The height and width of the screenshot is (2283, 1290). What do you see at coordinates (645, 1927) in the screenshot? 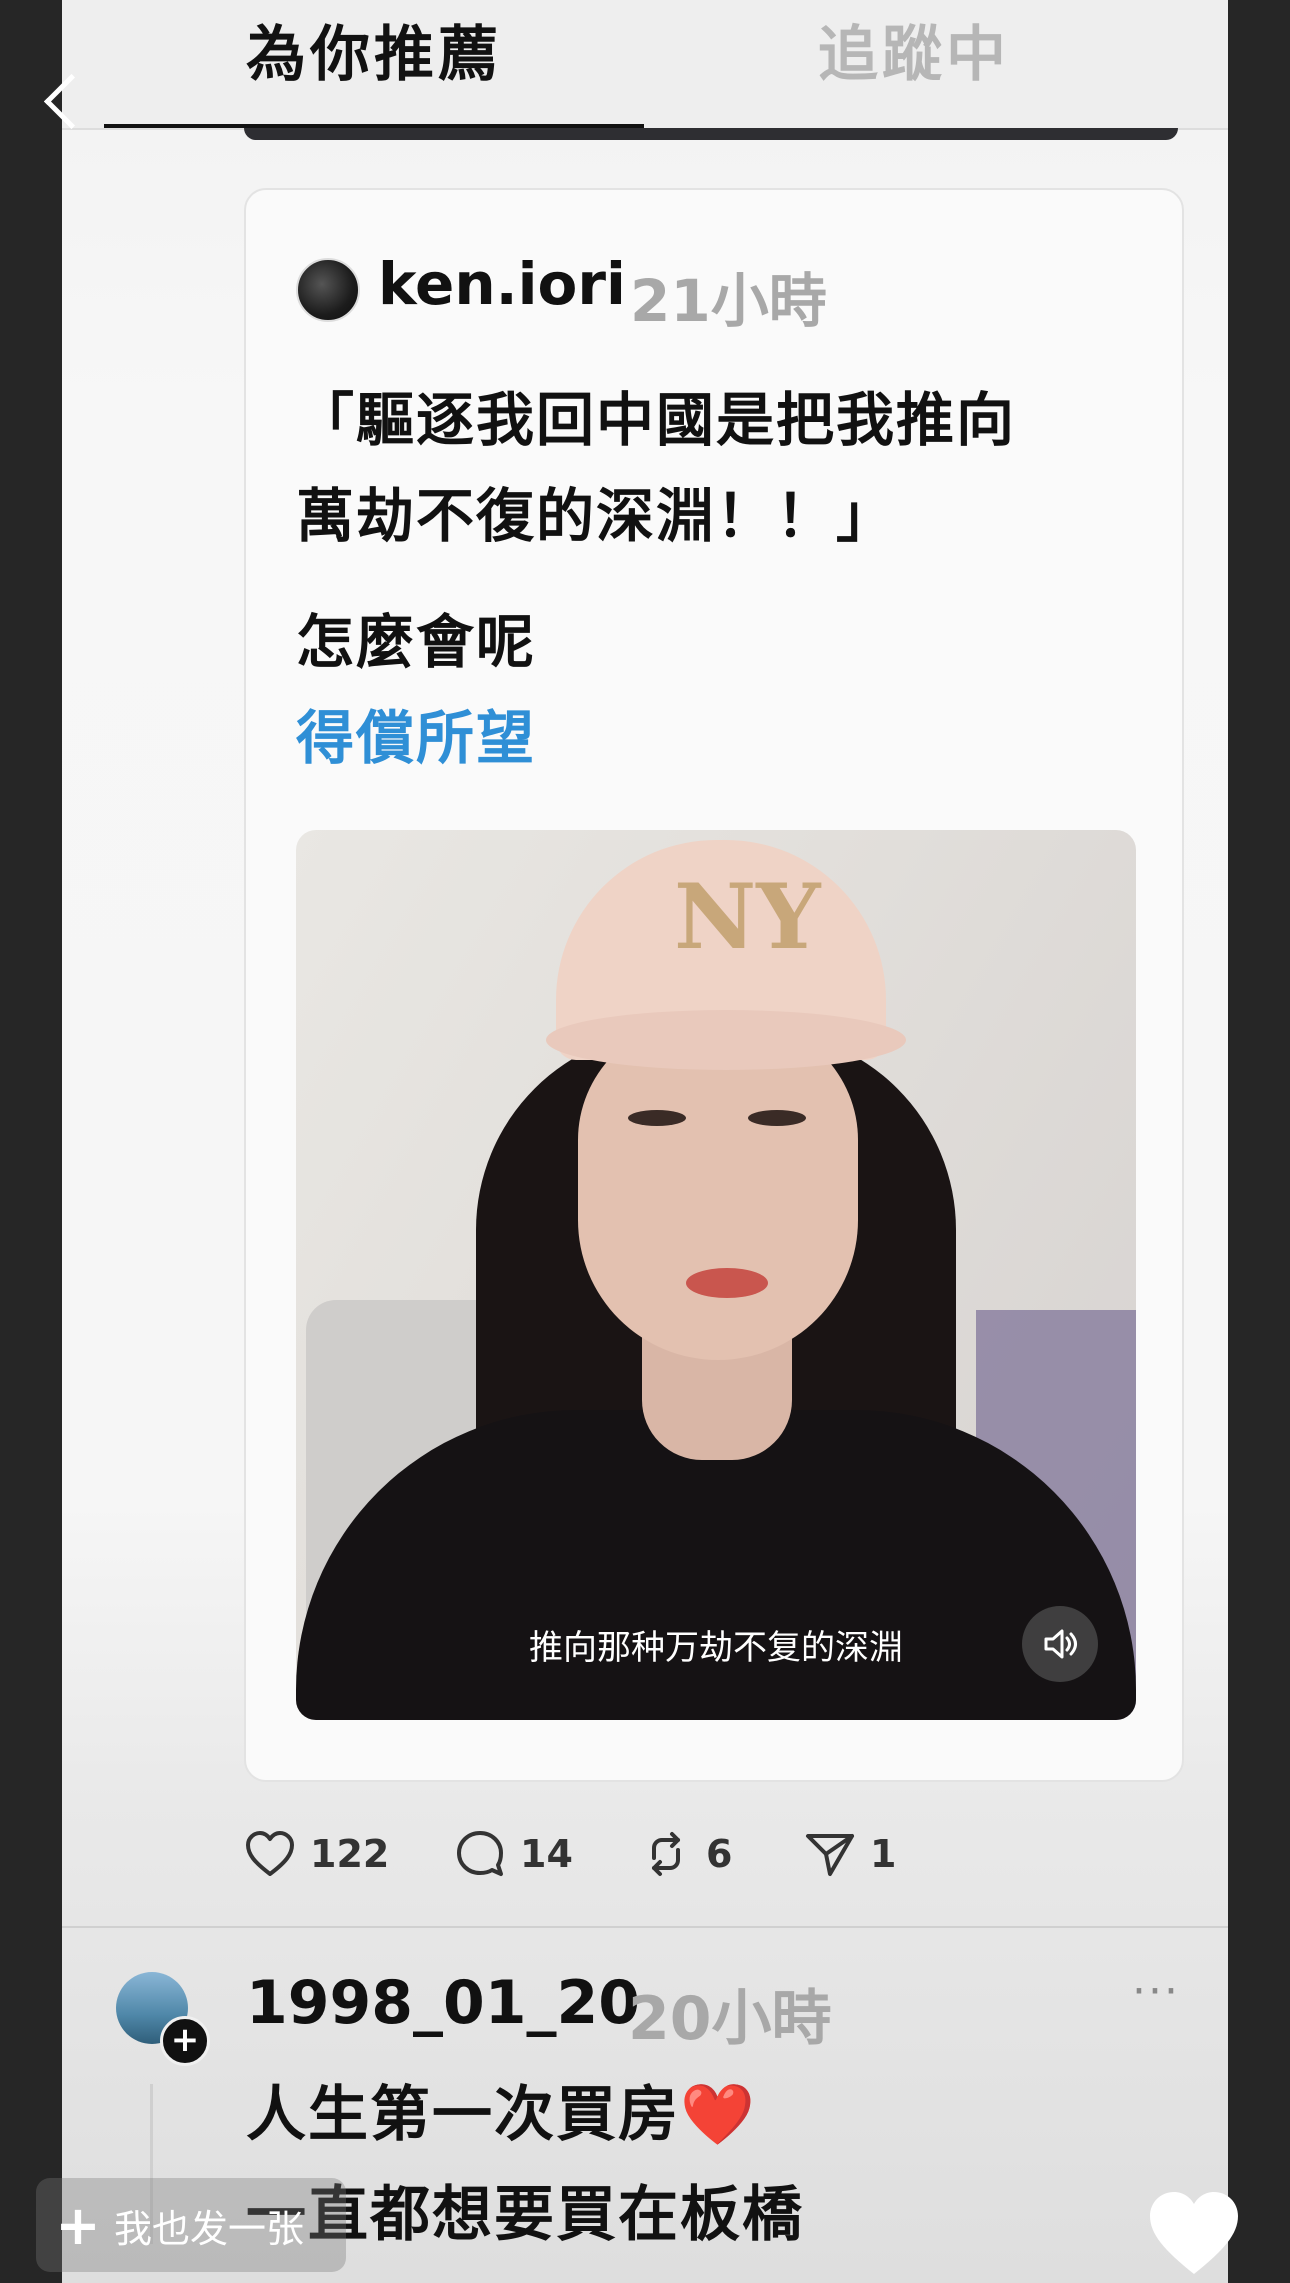
I see `post-divider` at bounding box center [645, 1927].